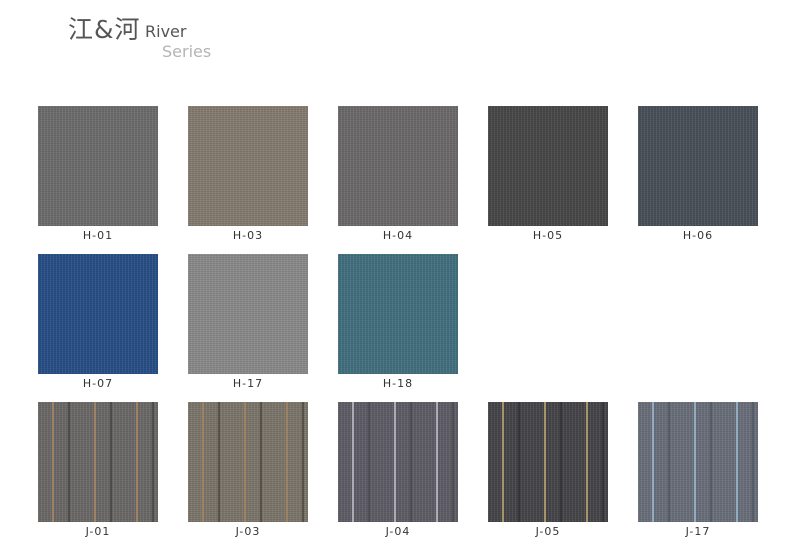 The height and width of the screenshot is (555, 800). I want to click on fabric-swatch: H-04, so click(398, 174).